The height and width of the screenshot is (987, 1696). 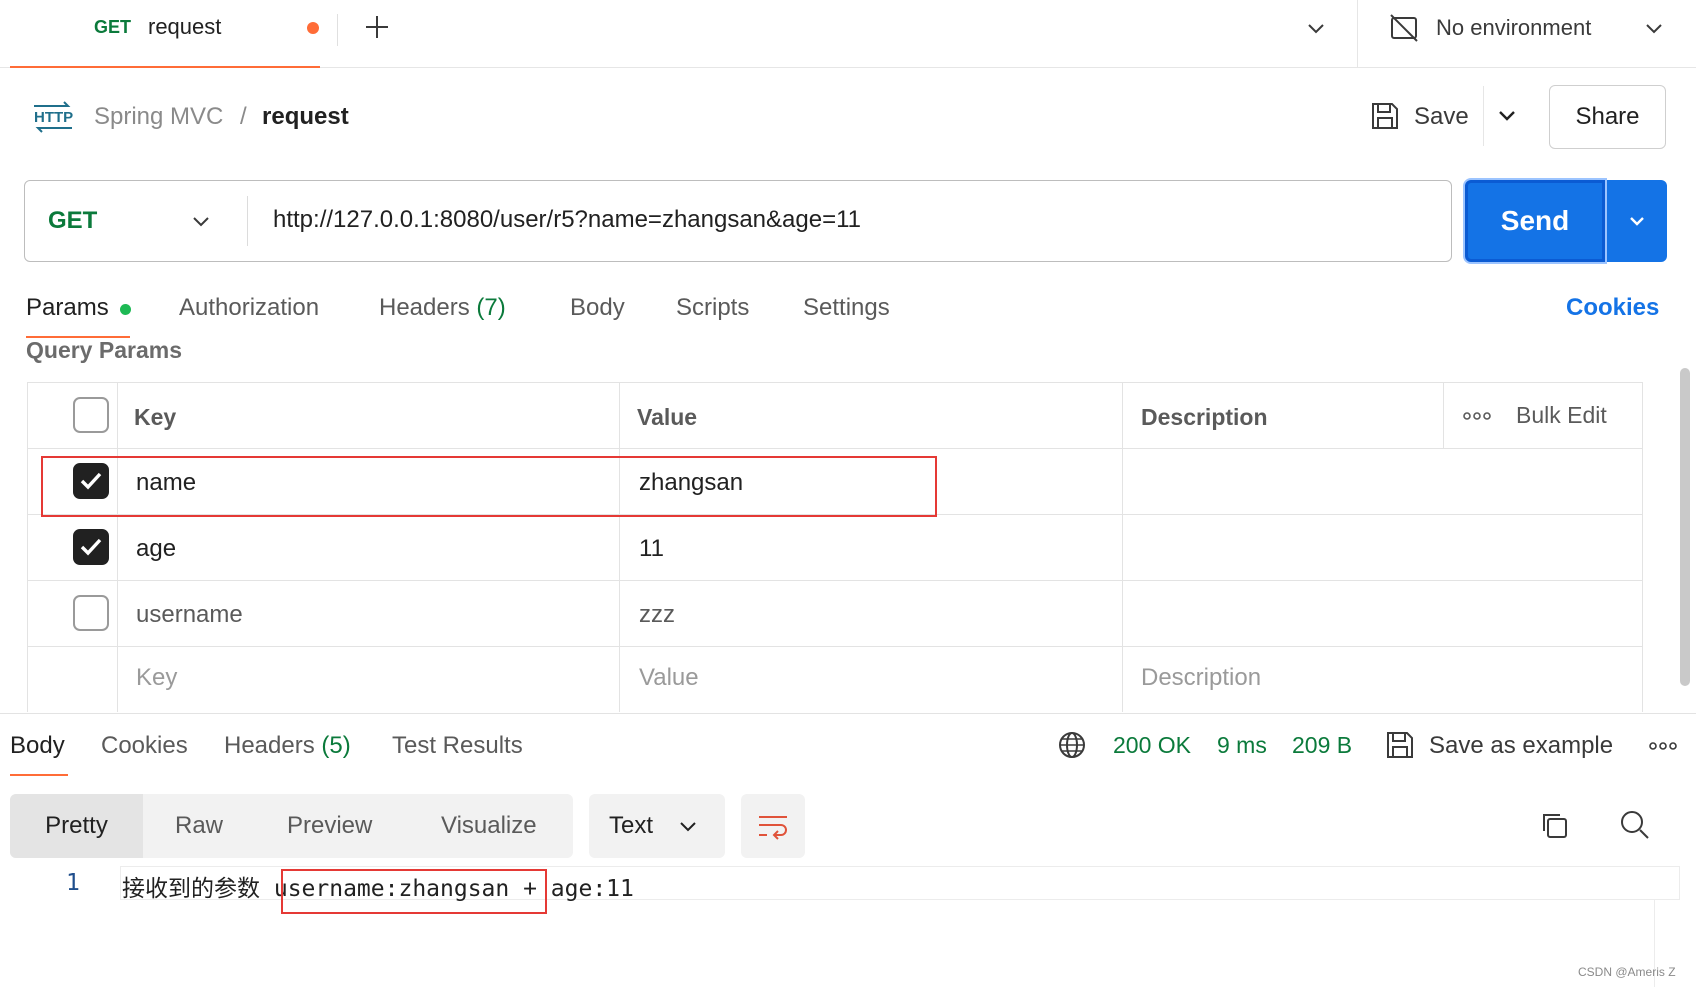 I want to click on tab-divider, so click(x=337, y=30).